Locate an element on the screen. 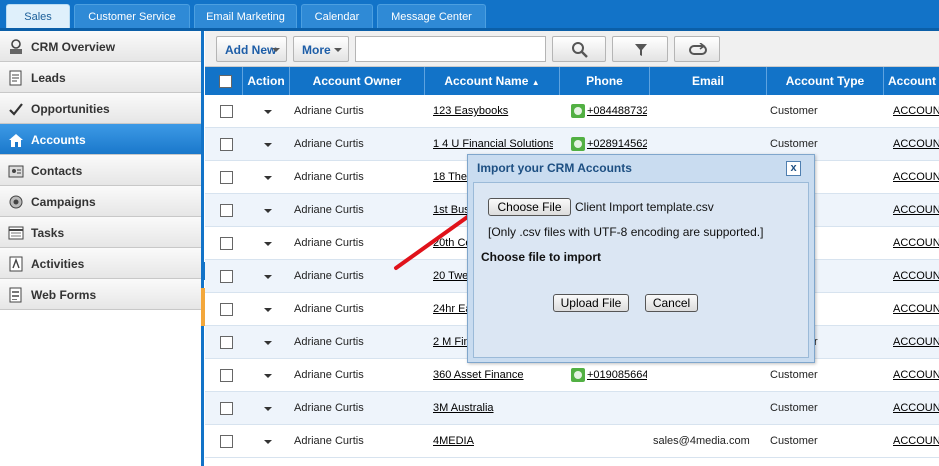 This screenshot has width=939, height=466. sidebar-item-campaigns: Campaigns is located at coordinates (100, 201).